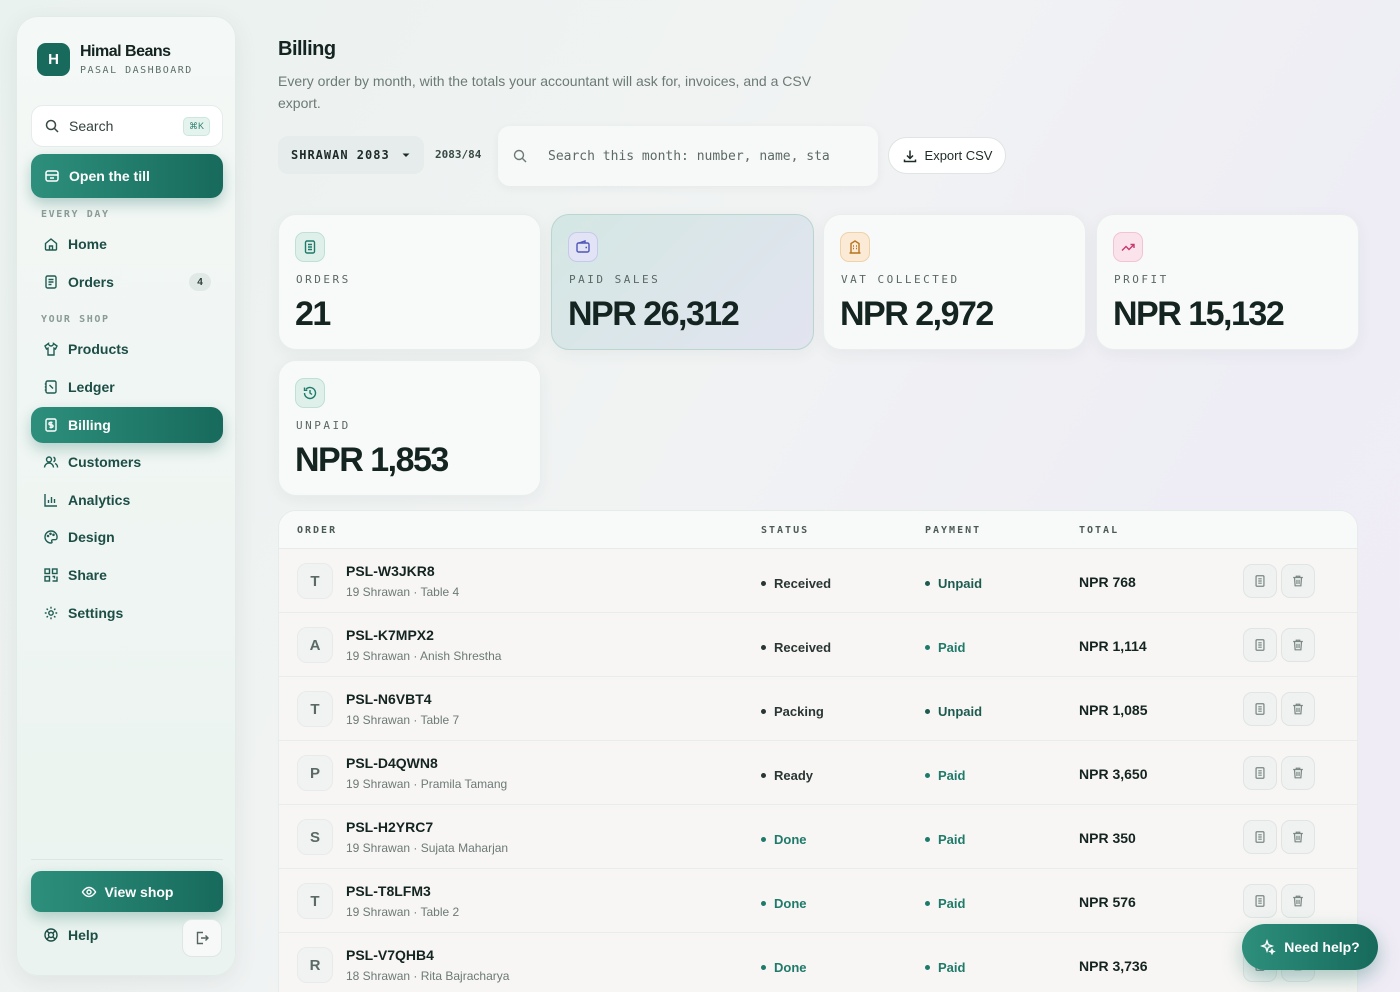 This screenshot has width=1400, height=992. I want to click on receipt-icon, so click(51, 282).